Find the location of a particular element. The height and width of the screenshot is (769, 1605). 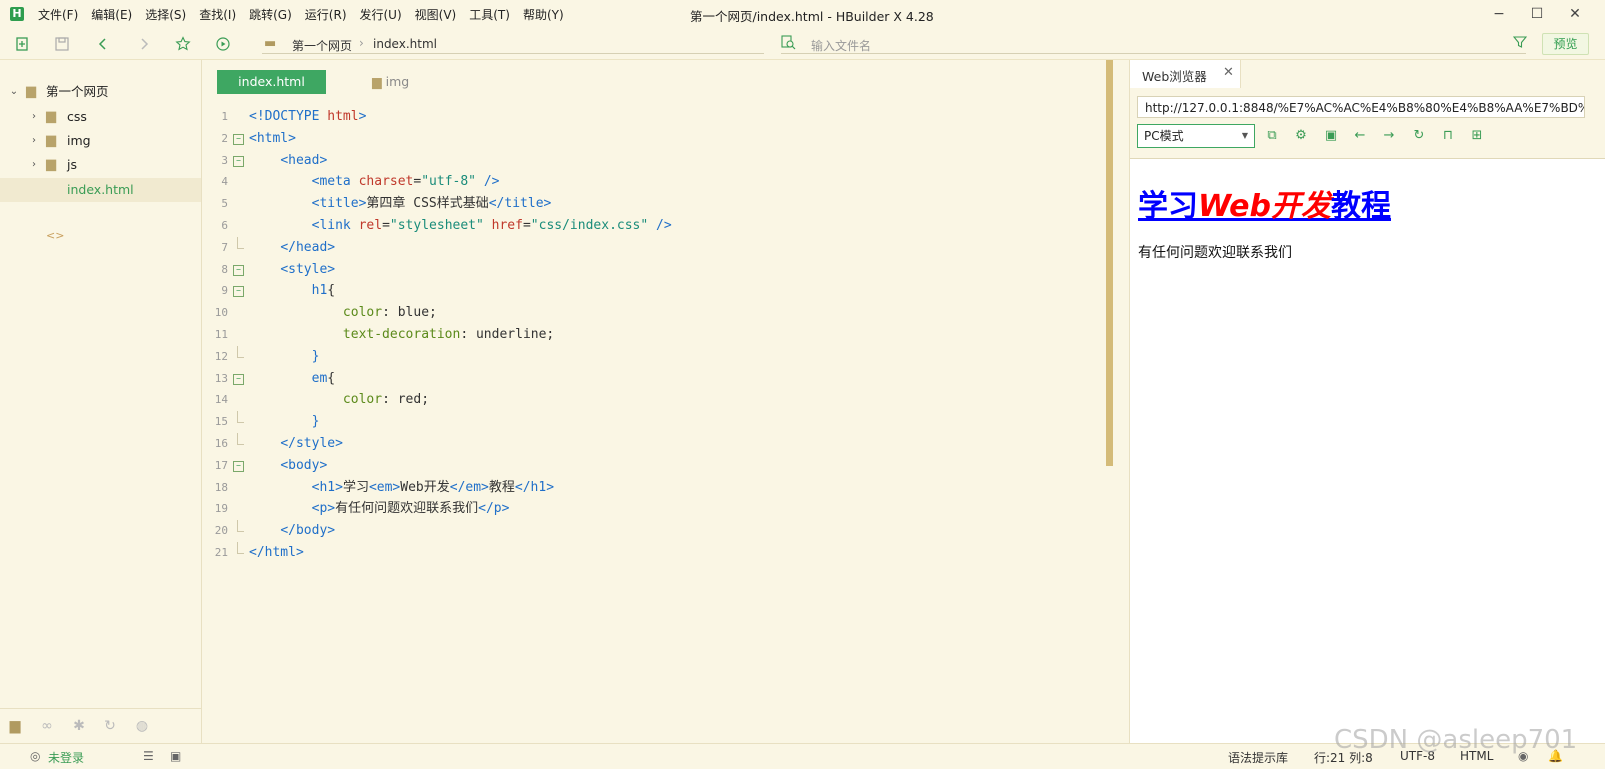

menu-find: 查找(I) is located at coordinates (217, 14).